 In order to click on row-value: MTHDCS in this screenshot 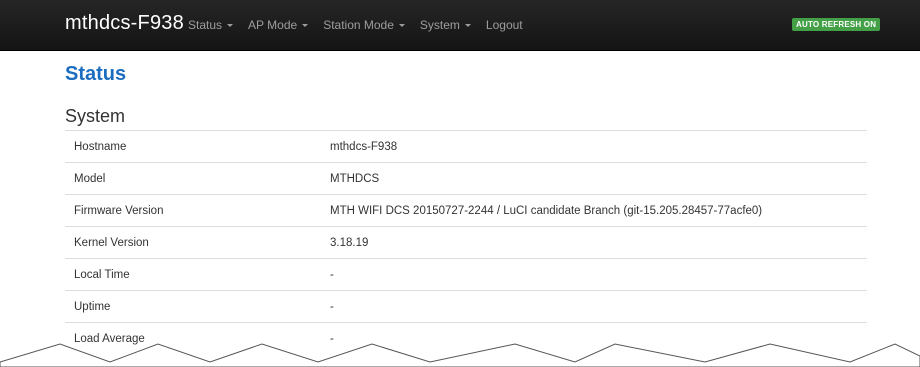, I will do `click(355, 178)`.